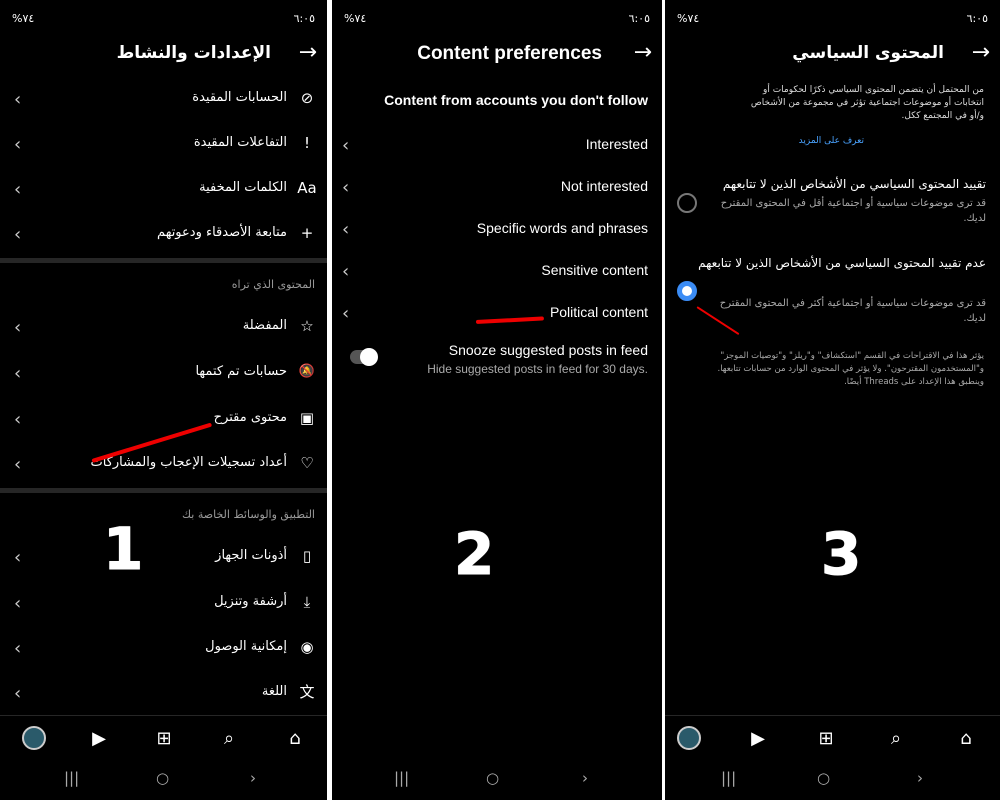 This screenshot has height=800, width=1000. Describe the element at coordinates (307, 692) in the screenshot. I see `language-icon: 文` at that location.